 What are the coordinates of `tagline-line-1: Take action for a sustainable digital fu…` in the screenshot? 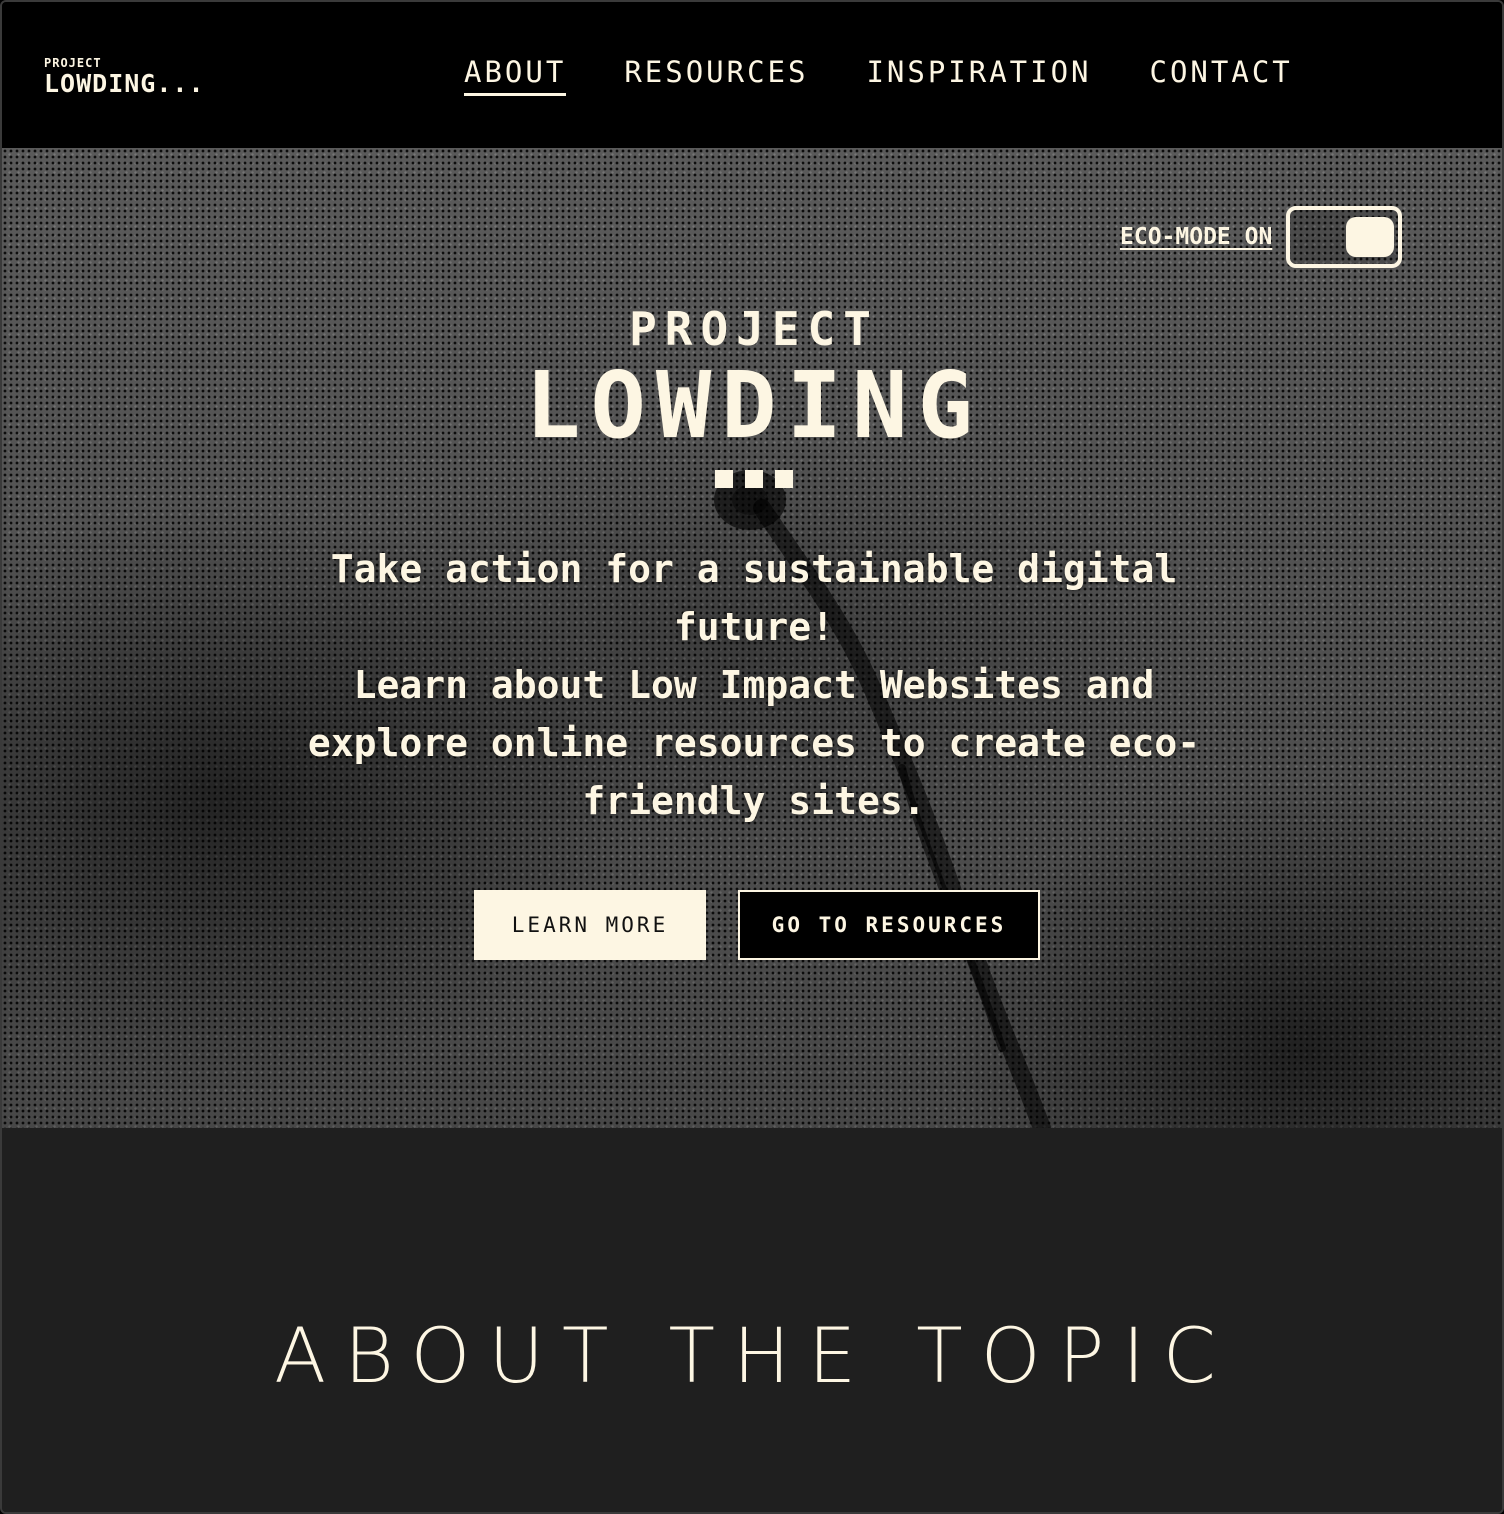 It's located at (754, 598).